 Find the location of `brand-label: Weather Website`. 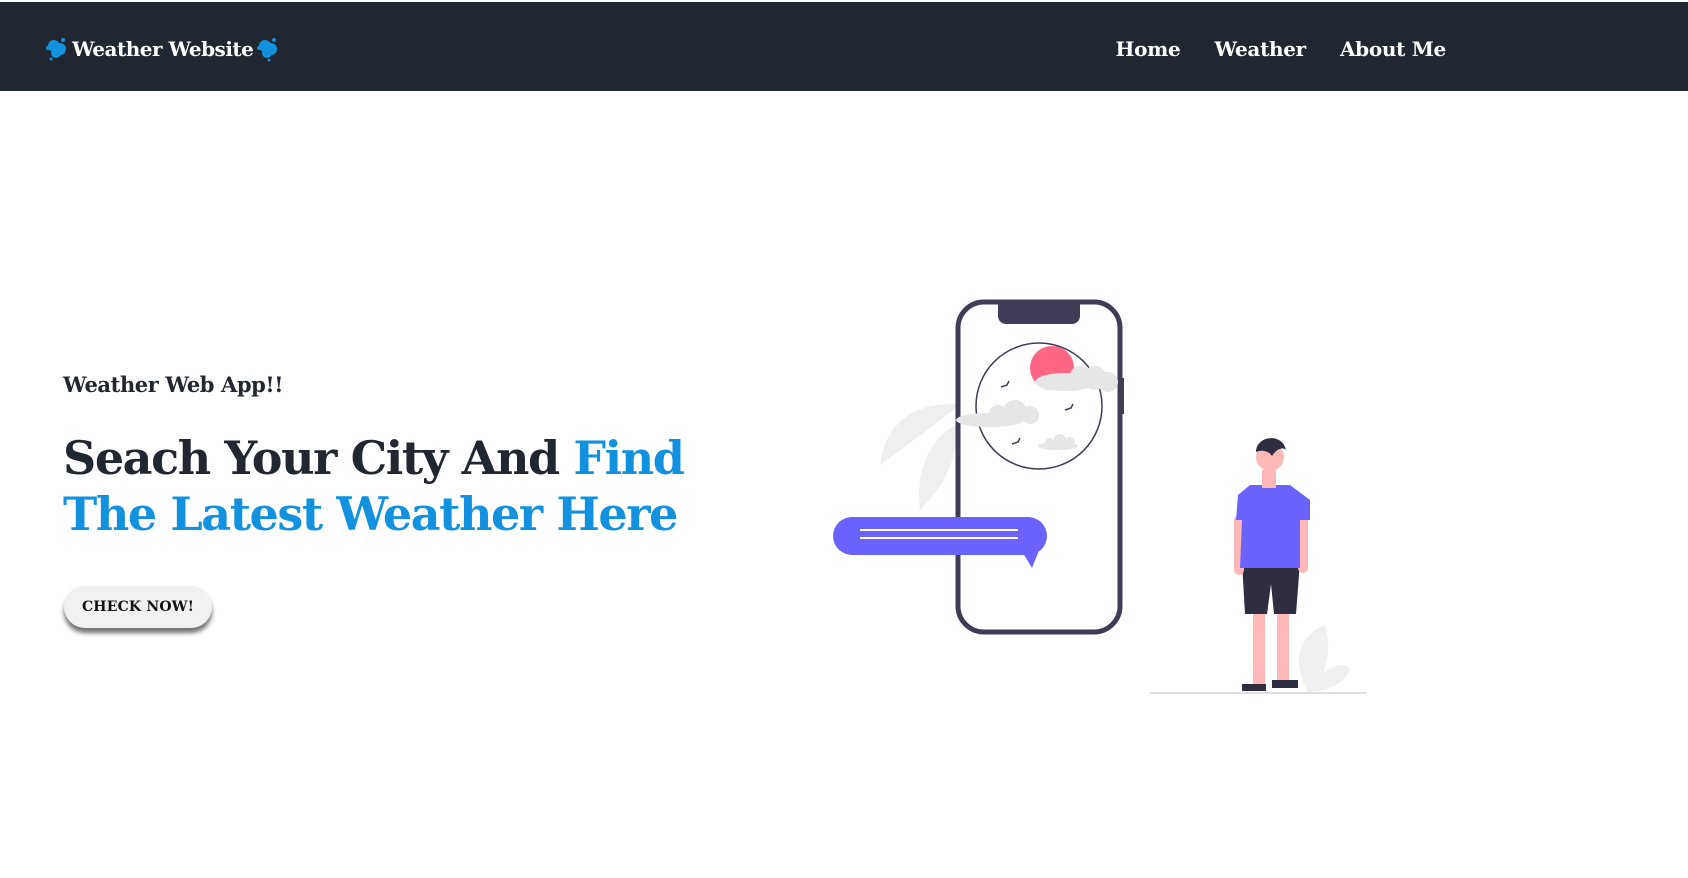

brand-label: Weather Website is located at coordinates (163, 49).